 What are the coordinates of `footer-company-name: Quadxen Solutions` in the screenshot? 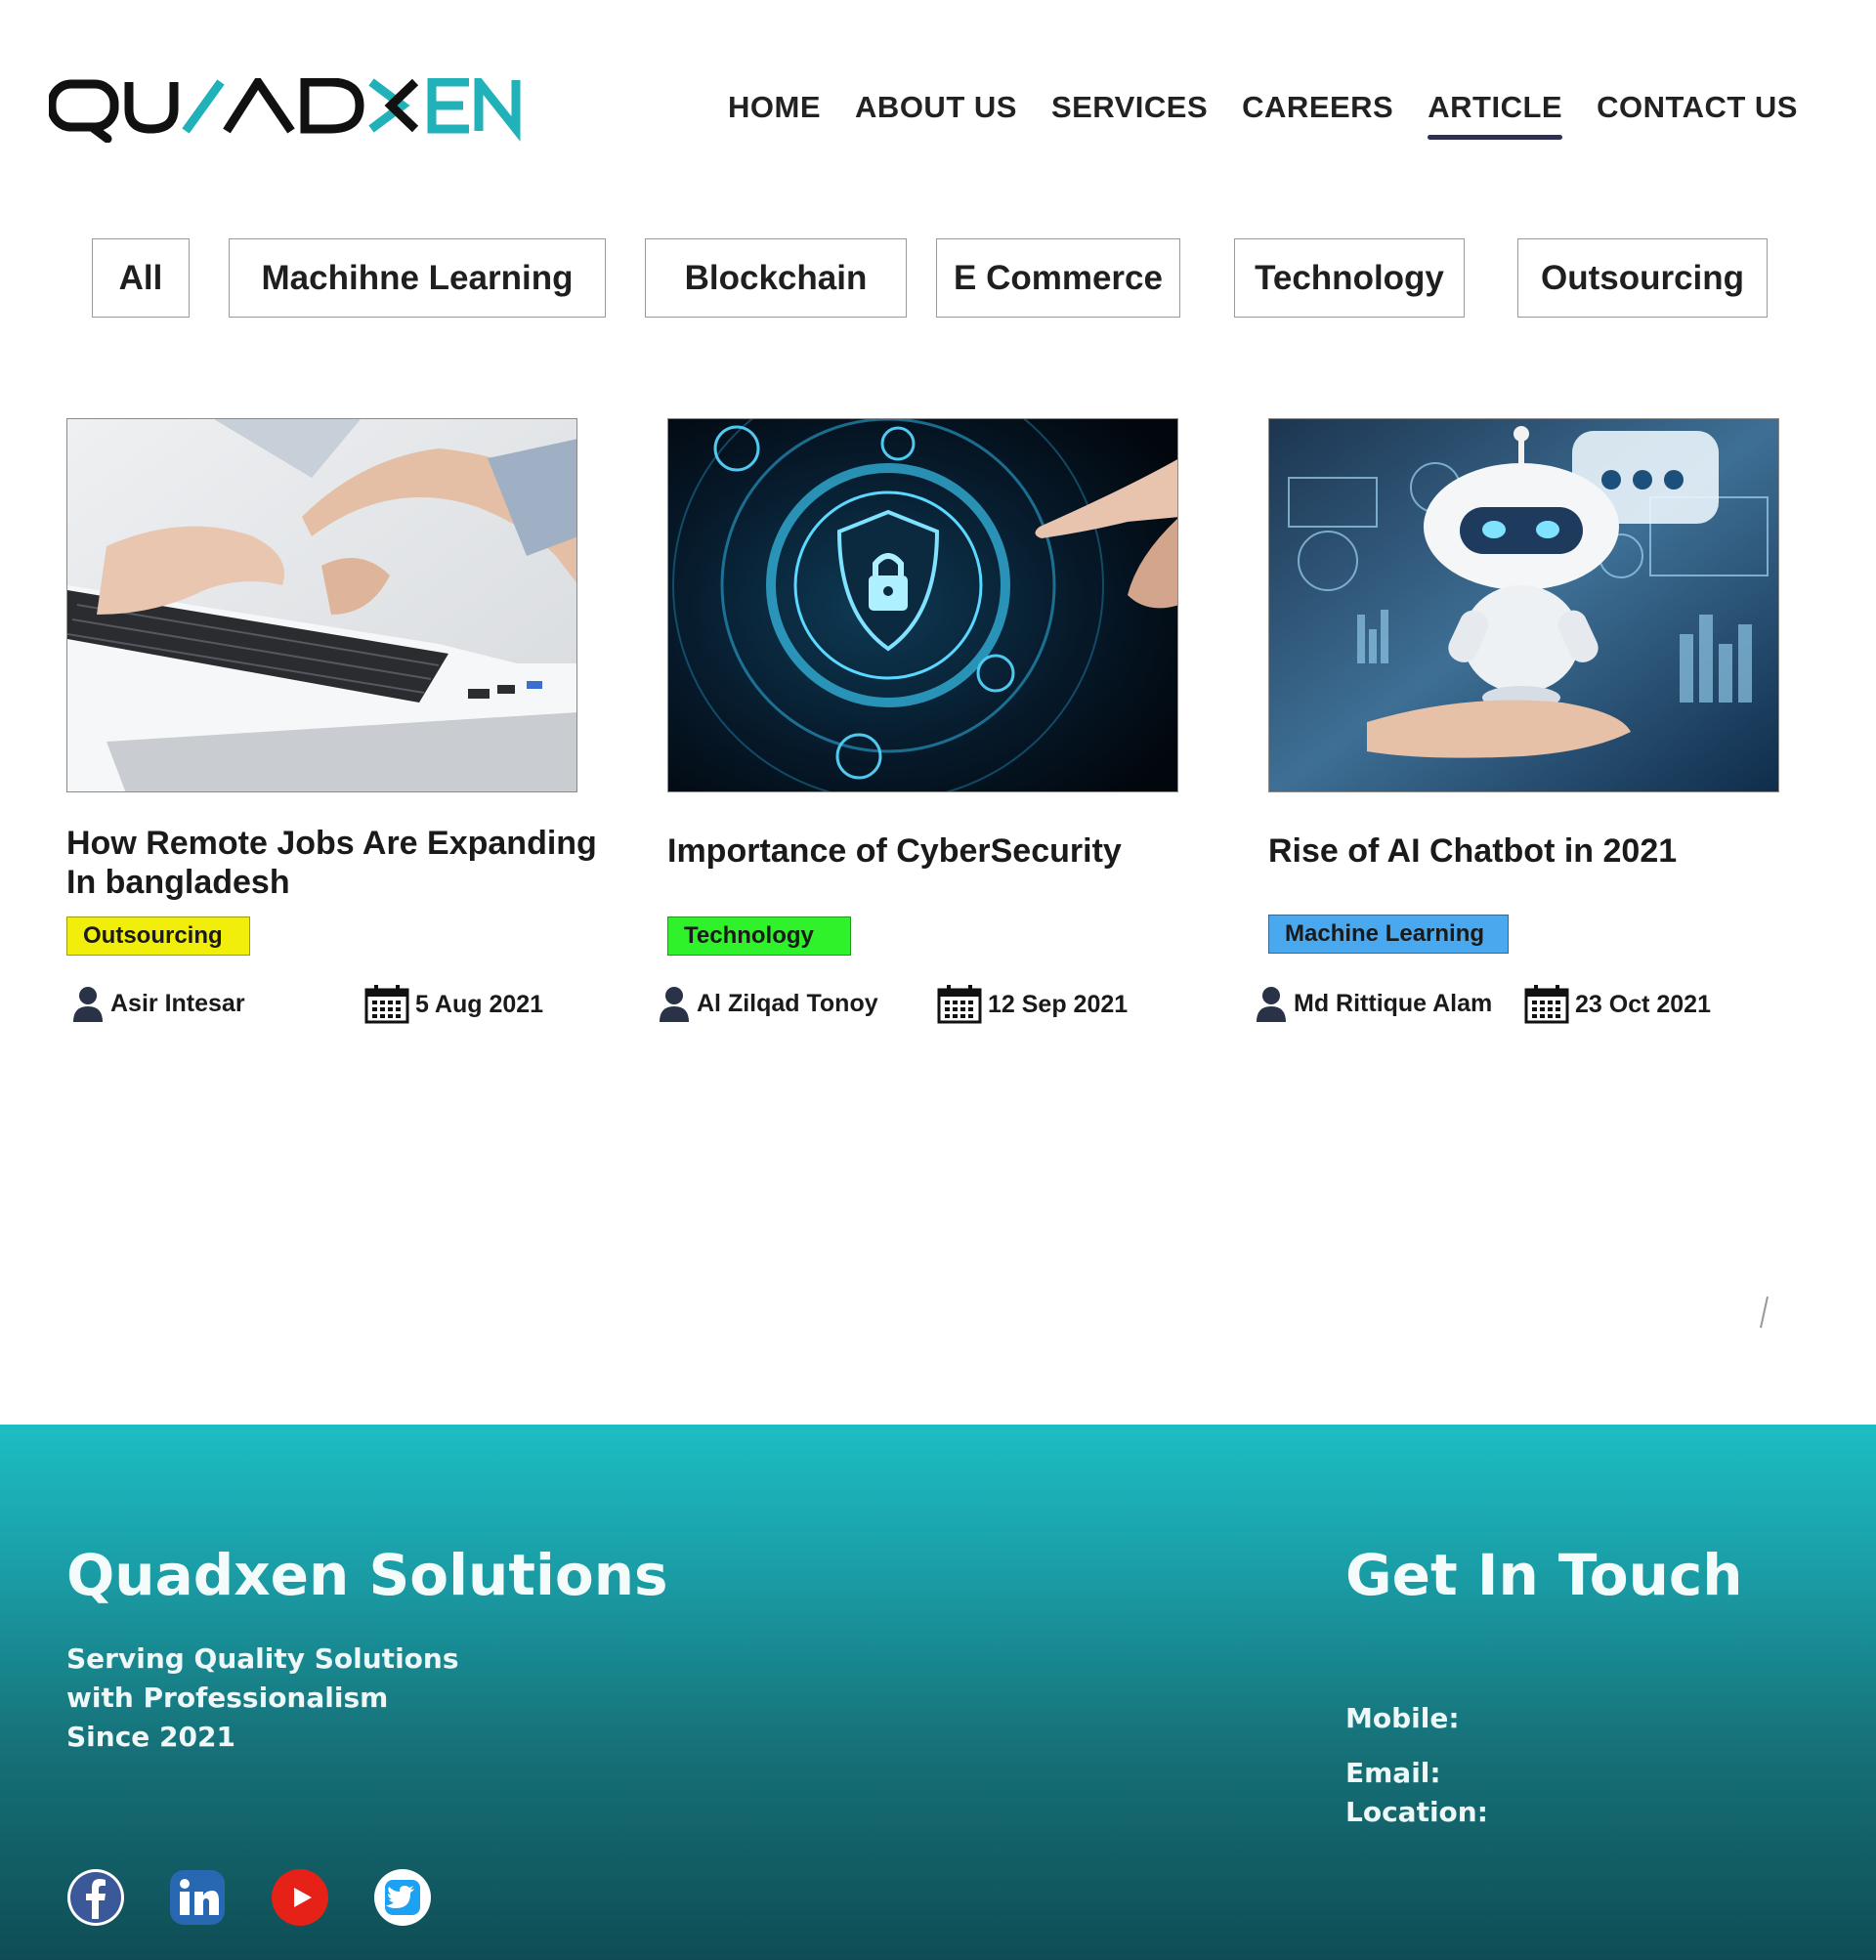 It's located at (367, 1575).